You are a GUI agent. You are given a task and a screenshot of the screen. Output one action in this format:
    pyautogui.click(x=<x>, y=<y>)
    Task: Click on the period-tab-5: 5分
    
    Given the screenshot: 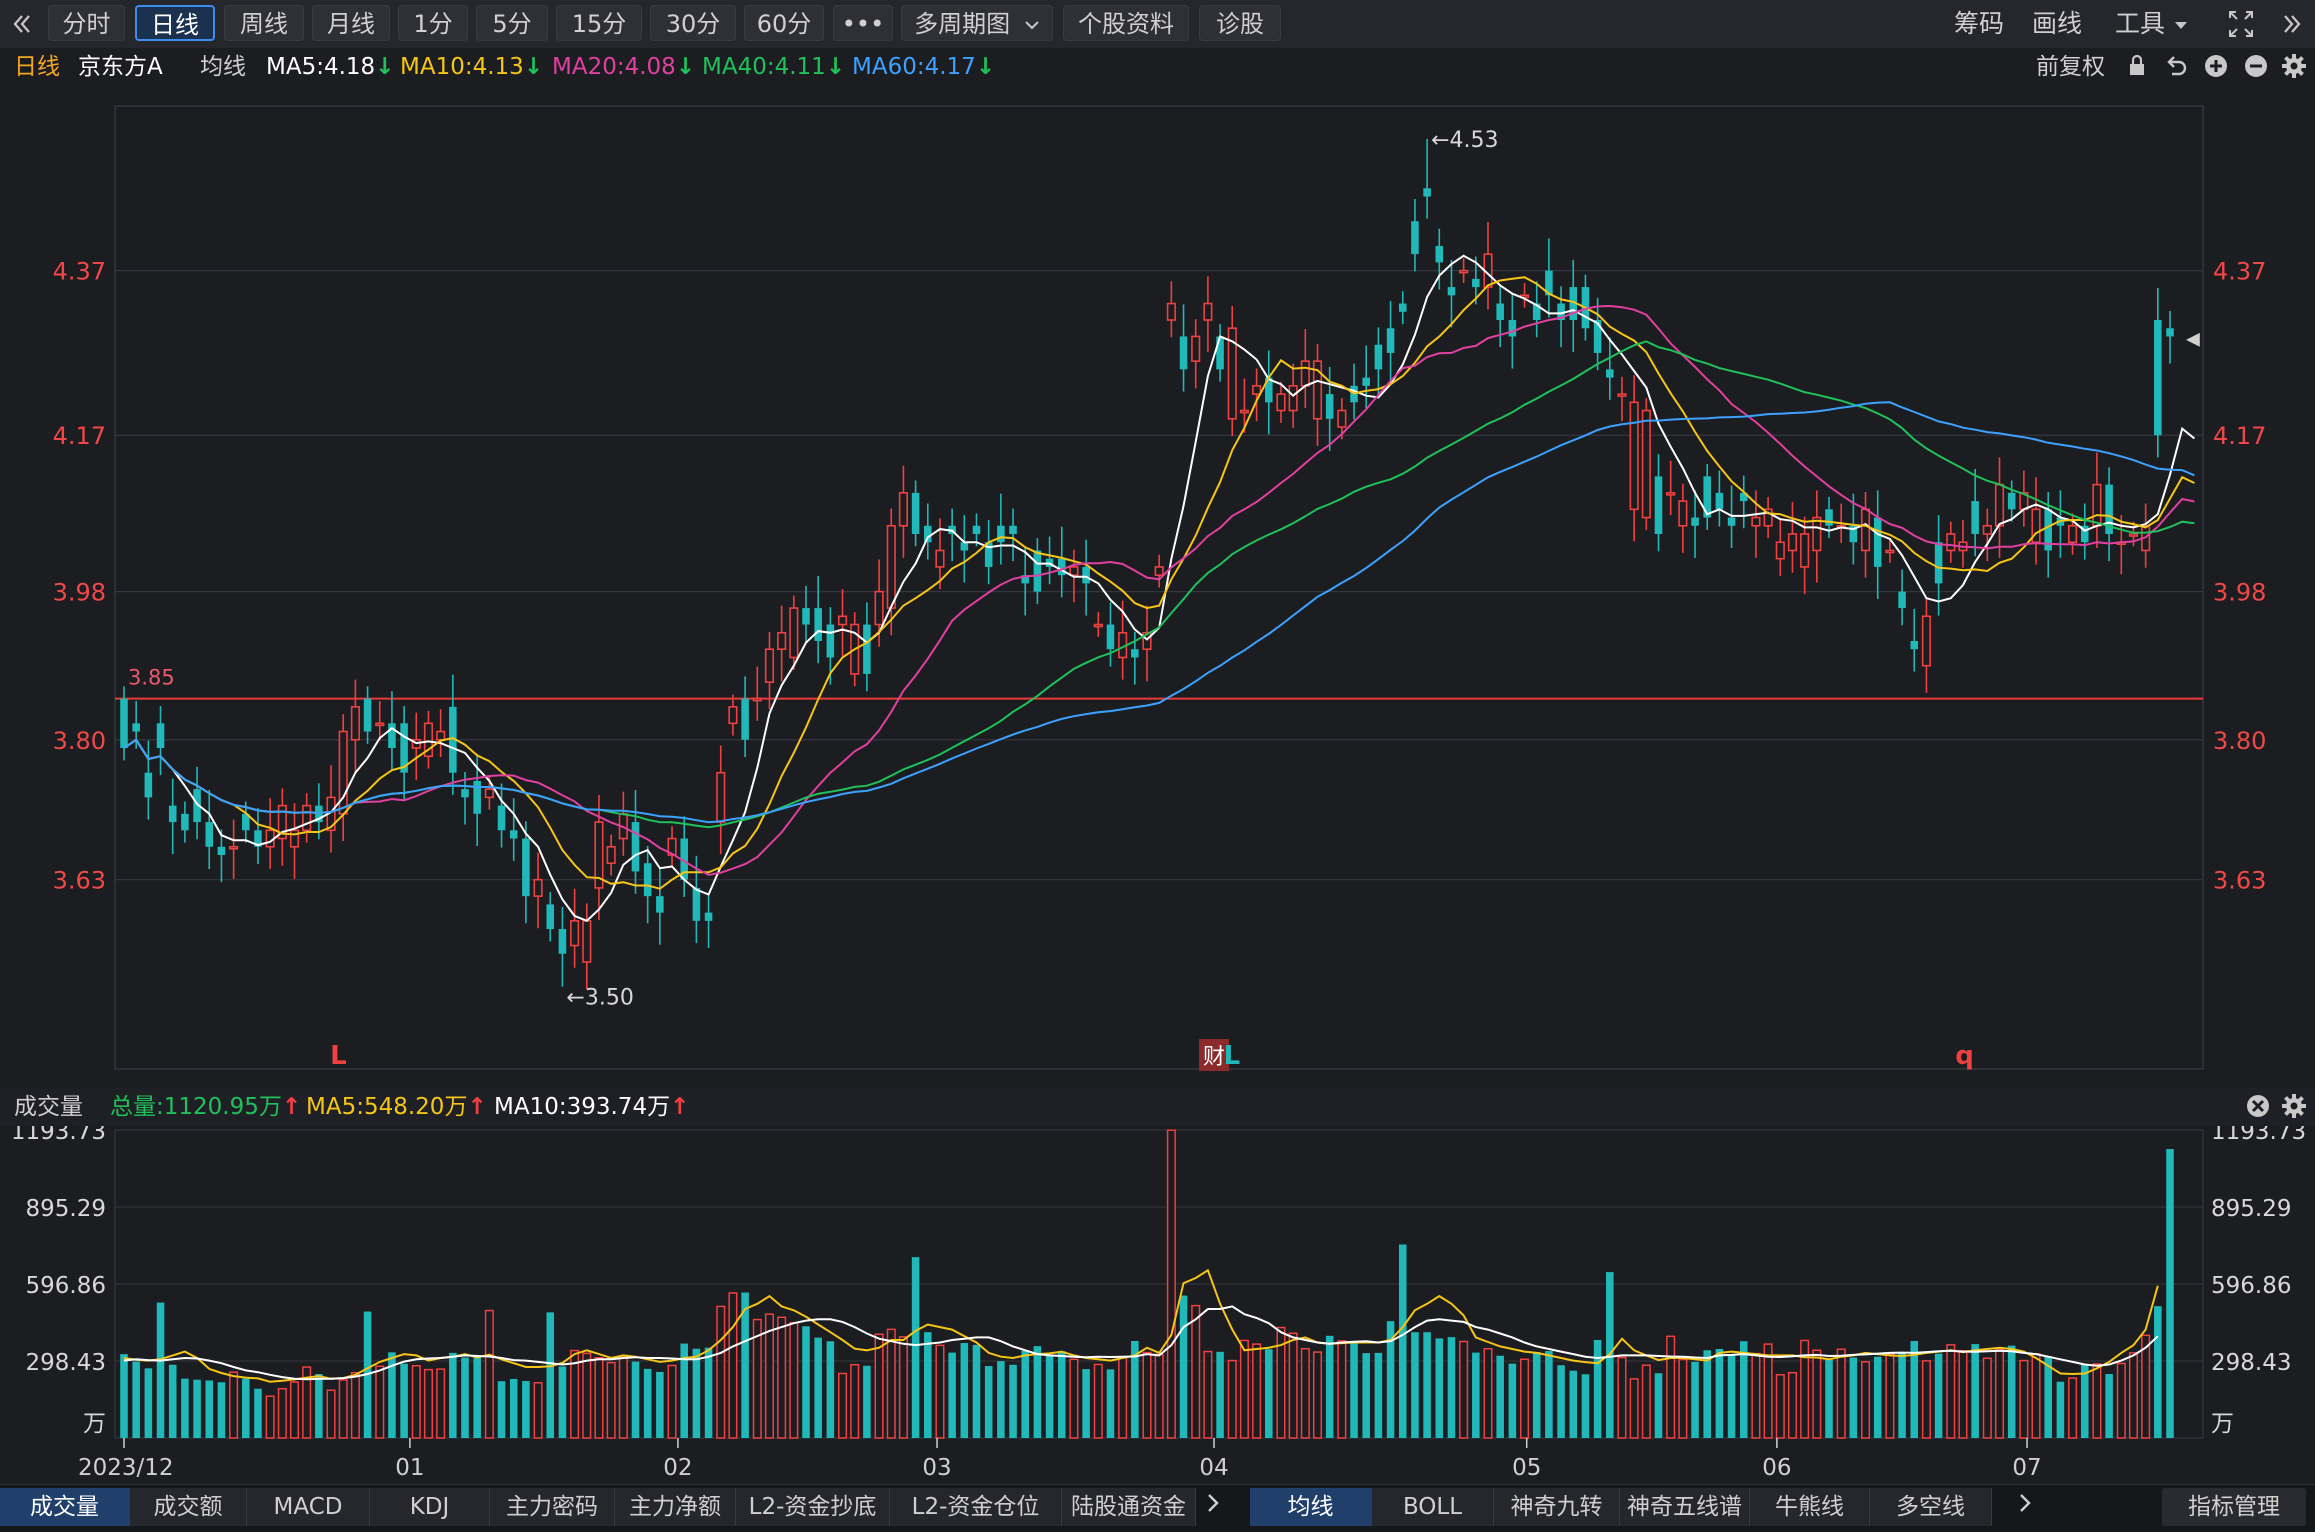 What is the action you would take?
    pyautogui.click(x=512, y=23)
    